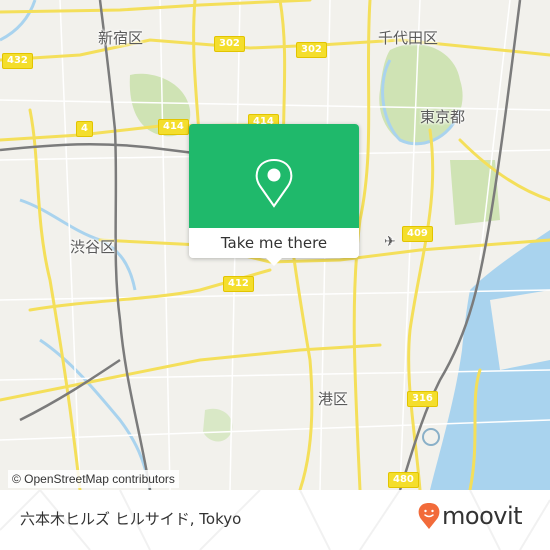  Describe the element at coordinates (238, 284) in the screenshot. I see `road-shield-412: 412` at that location.